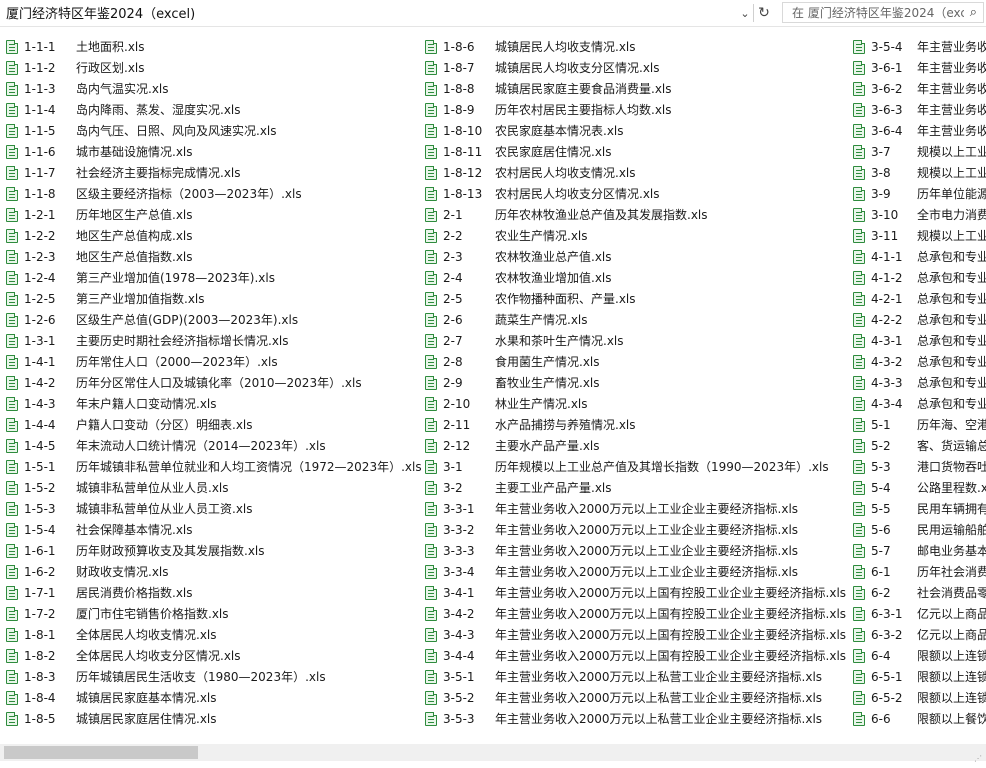  I want to click on file-item: 4-2-2 总承包和专业, so click(916, 319).